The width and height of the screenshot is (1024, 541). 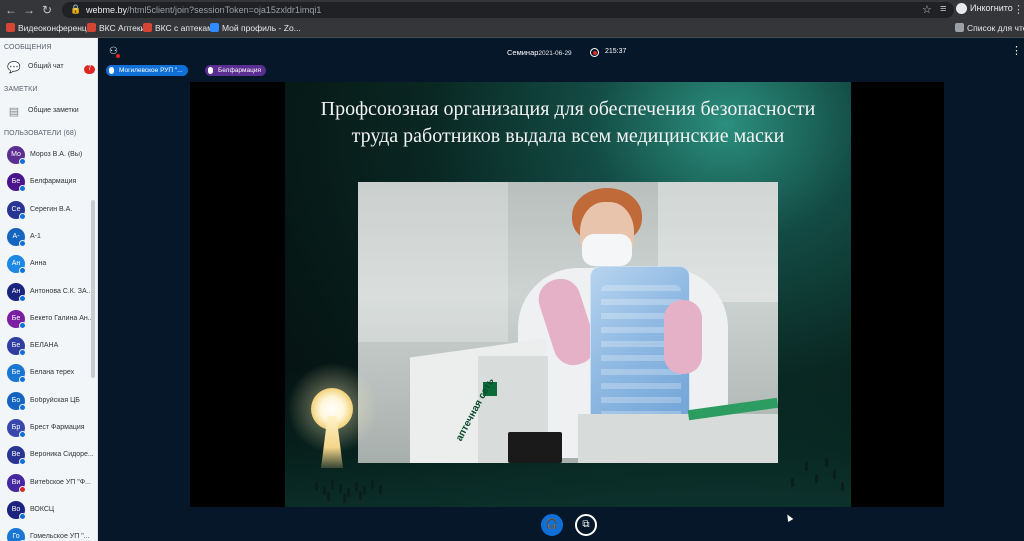 I want to click on notes-heading: ЗАМЕТКИ, so click(x=21, y=89).